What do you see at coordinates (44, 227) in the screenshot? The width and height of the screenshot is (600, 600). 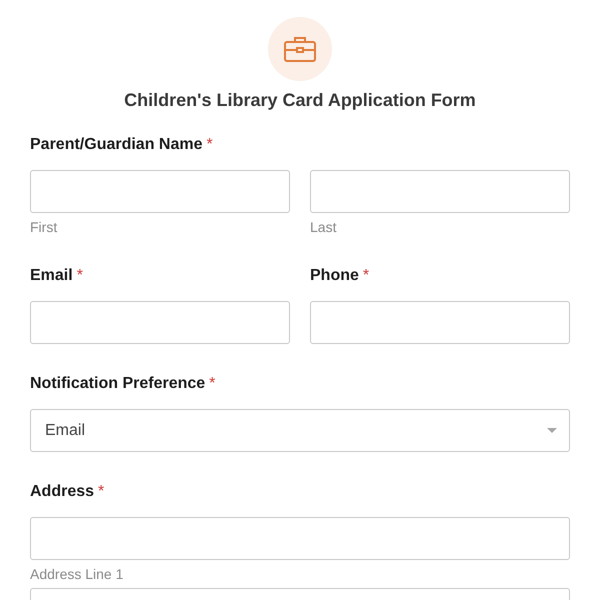 I see `field-sublabel: First` at bounding box center [44, 227].